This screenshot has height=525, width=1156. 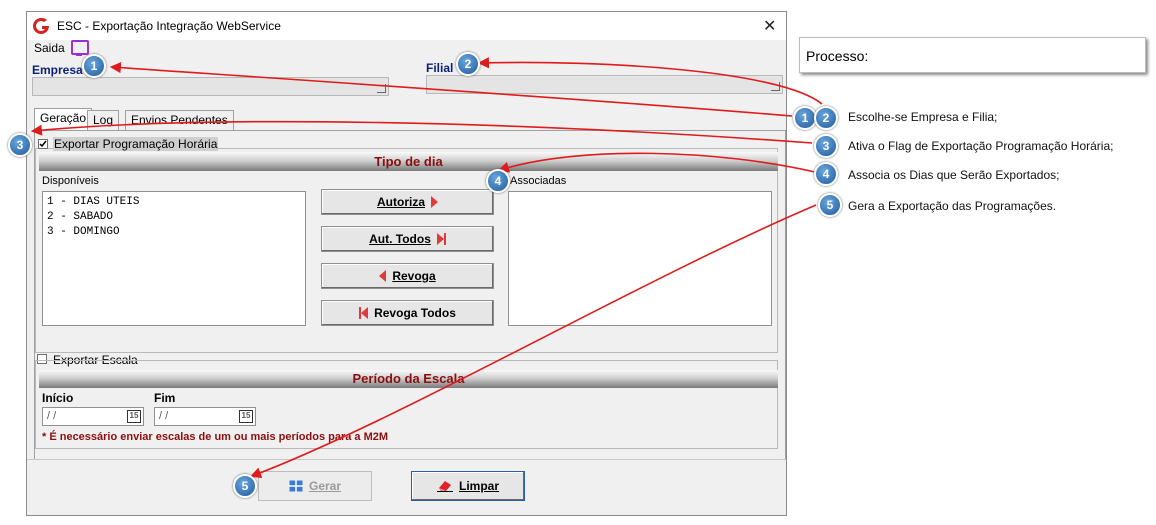 I want to click on step-badge-1: 1, so click(x=94, y=66).